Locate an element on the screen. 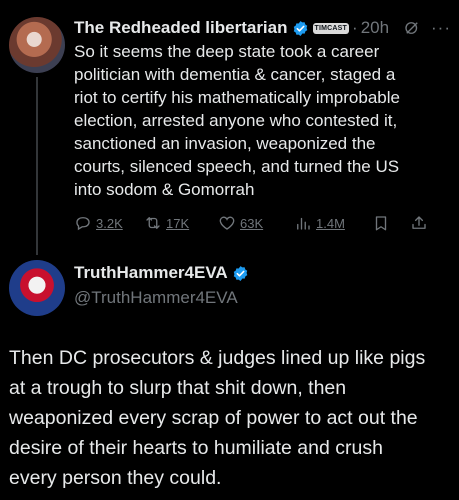  like-button: 63K is located at coordinates (256, 223).